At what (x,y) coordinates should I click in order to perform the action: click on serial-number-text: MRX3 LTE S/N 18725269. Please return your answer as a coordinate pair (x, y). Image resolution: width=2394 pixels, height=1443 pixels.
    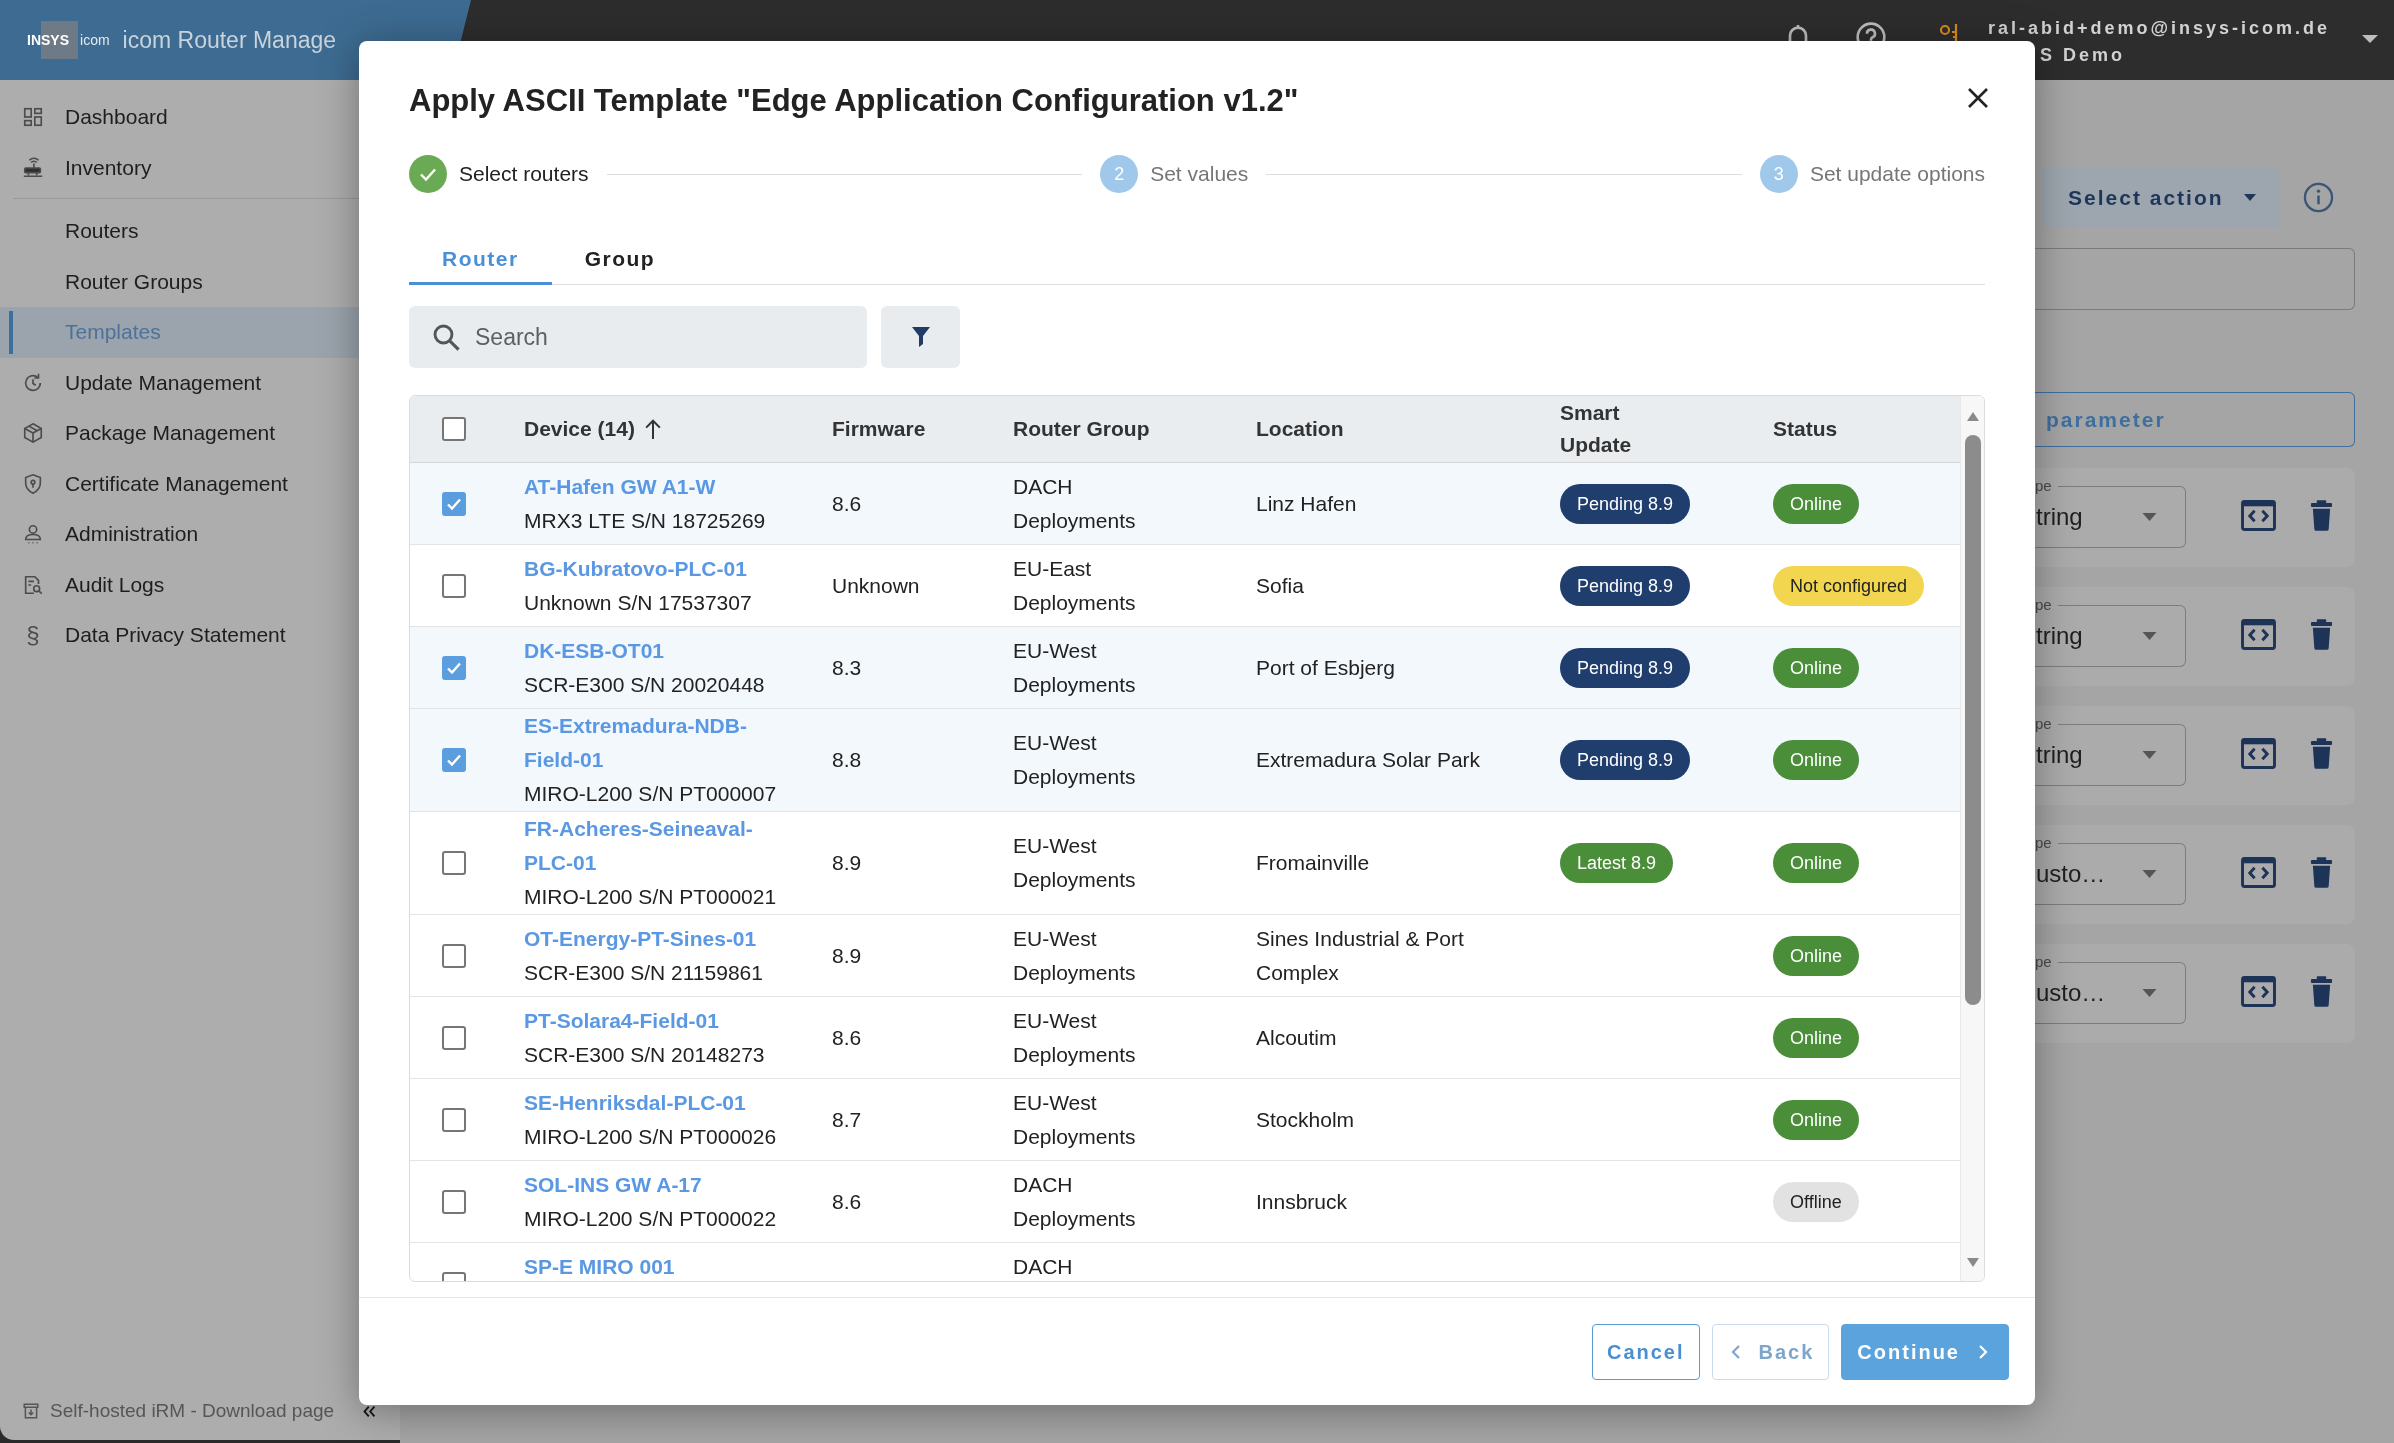
    Looking at the image, I should click on (645, 520).